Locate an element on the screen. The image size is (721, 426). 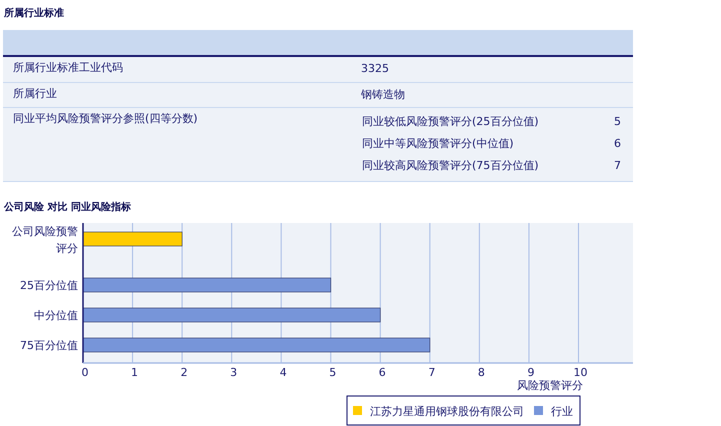
tick-label: 5 is located at coordinates (332, 372).